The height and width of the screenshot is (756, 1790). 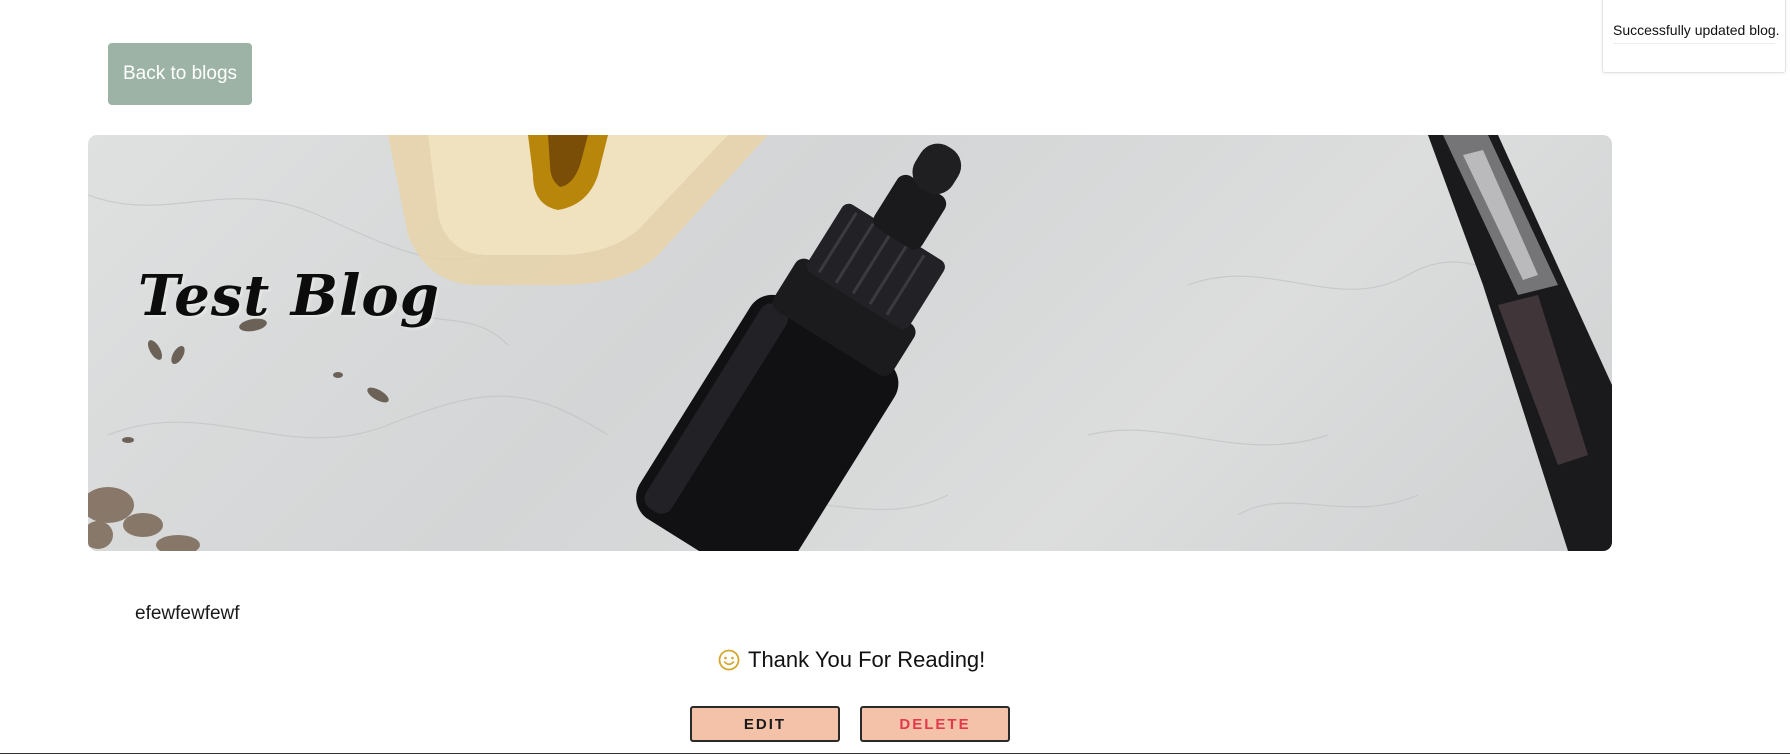 I want to click on closing-message: Thank You For Reading!, so click(x=851, y=660).